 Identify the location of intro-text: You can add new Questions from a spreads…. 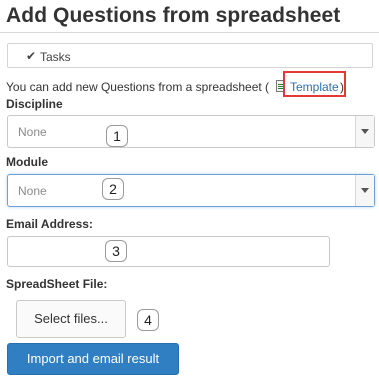
(137, 87).